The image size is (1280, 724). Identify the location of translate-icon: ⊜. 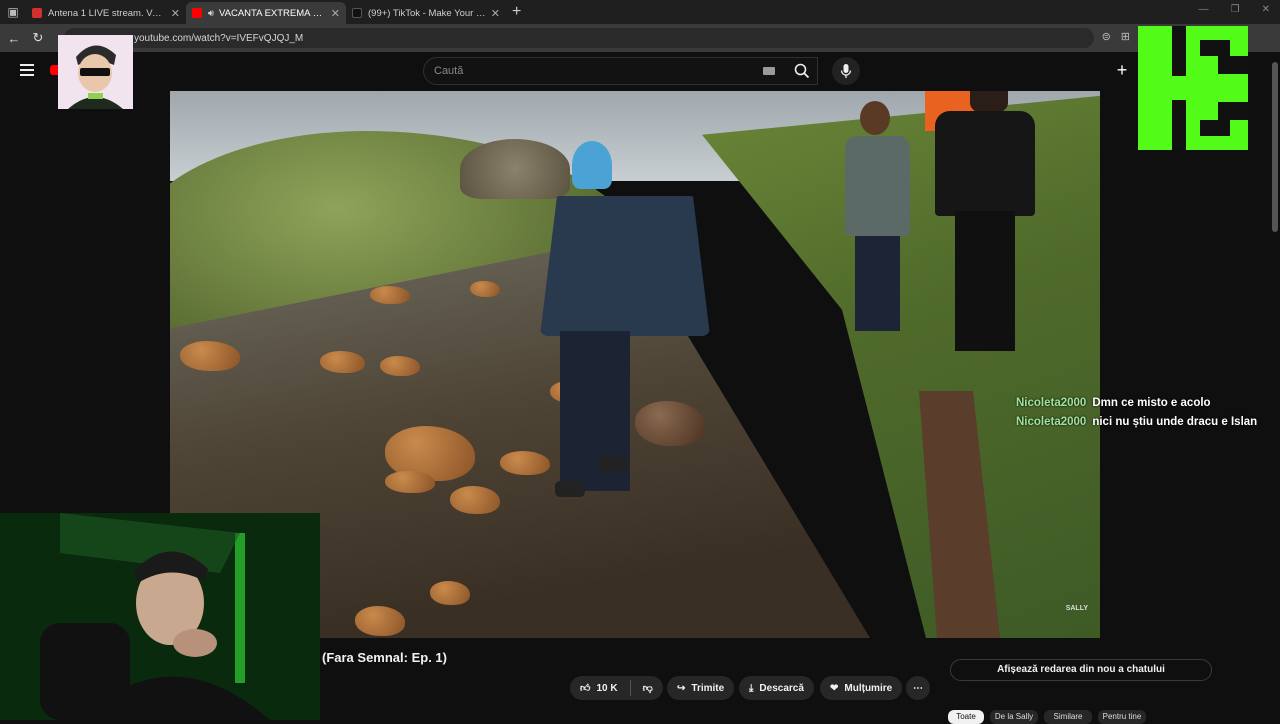
(1106, 36).